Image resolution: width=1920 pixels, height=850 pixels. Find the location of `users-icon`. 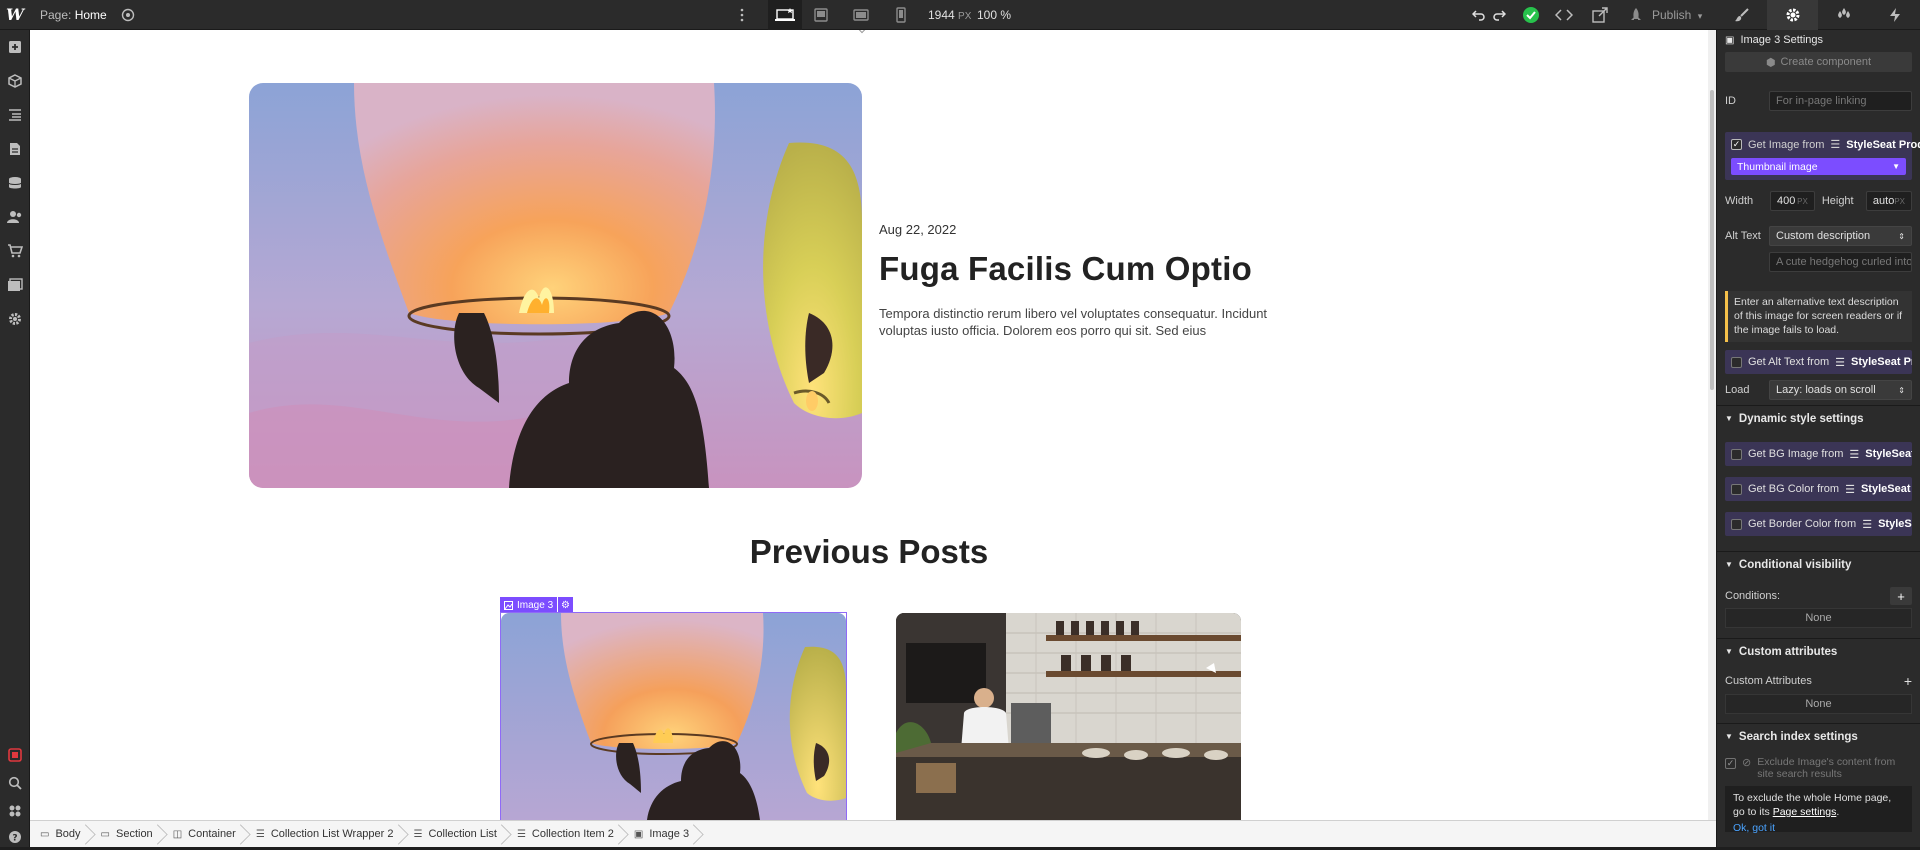

users-icon is located at coordinates (15, 217).